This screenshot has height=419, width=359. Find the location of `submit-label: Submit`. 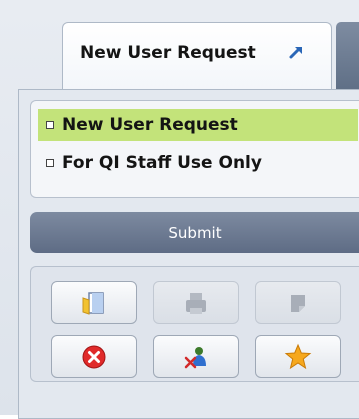

submit-label: Submit is located at coordinates (195, 232).